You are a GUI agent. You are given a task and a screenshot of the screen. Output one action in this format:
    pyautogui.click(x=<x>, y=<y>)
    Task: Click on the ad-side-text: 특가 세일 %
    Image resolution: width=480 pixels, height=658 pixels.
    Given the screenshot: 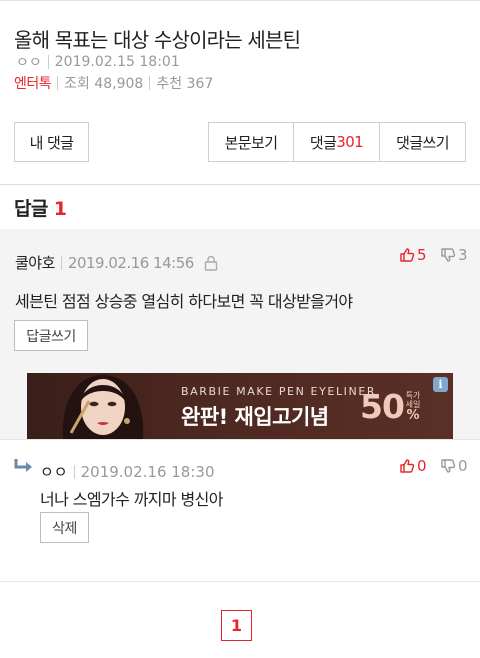 What is the action you would take?
    pyautogui.click(x=413, y=407)
    